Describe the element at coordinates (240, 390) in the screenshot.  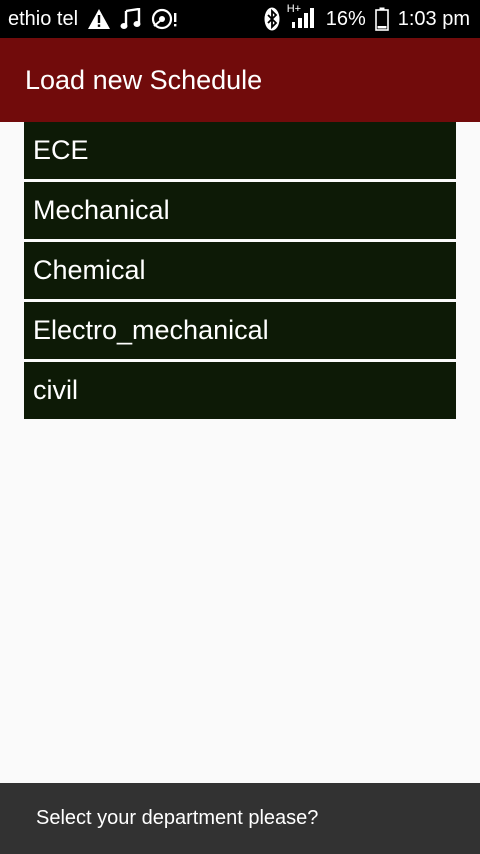
I see `department-item-civil: civil` at that location.